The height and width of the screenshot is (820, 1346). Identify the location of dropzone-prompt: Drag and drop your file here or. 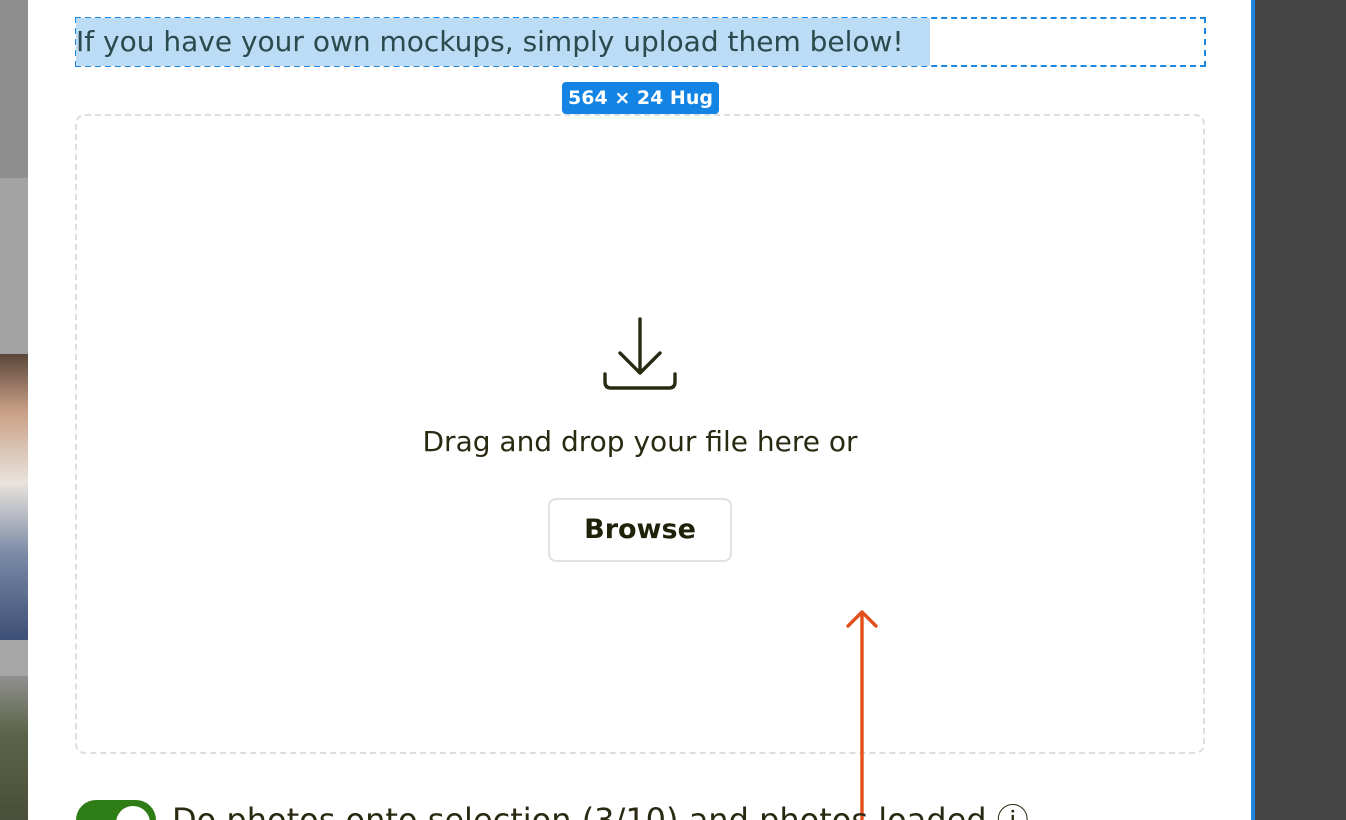
(640, 441).